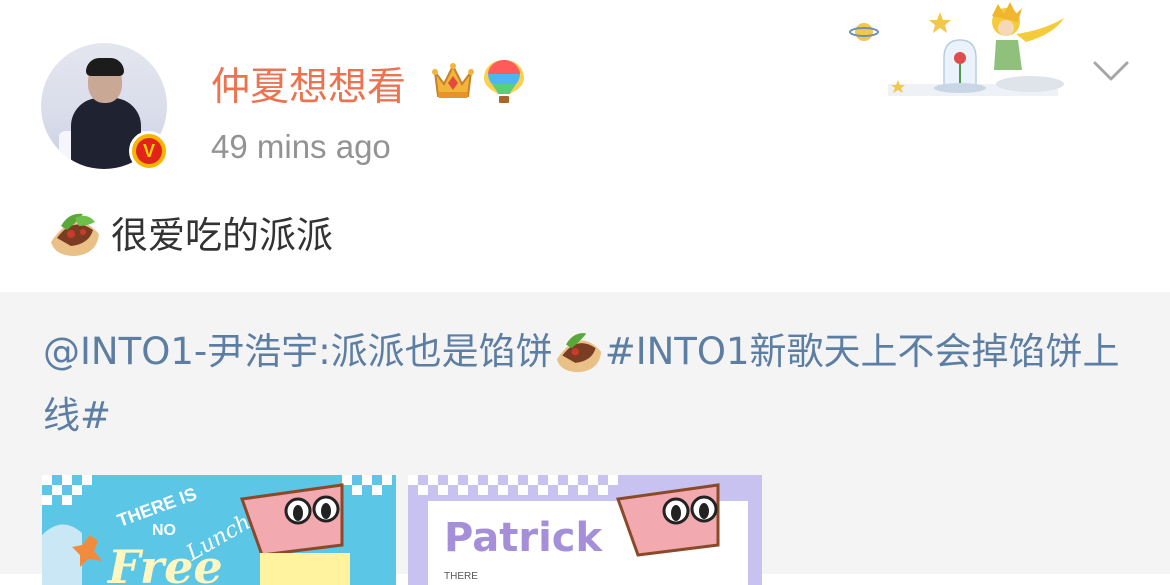  I want to click on verified-badge: V, so click(149, 151).